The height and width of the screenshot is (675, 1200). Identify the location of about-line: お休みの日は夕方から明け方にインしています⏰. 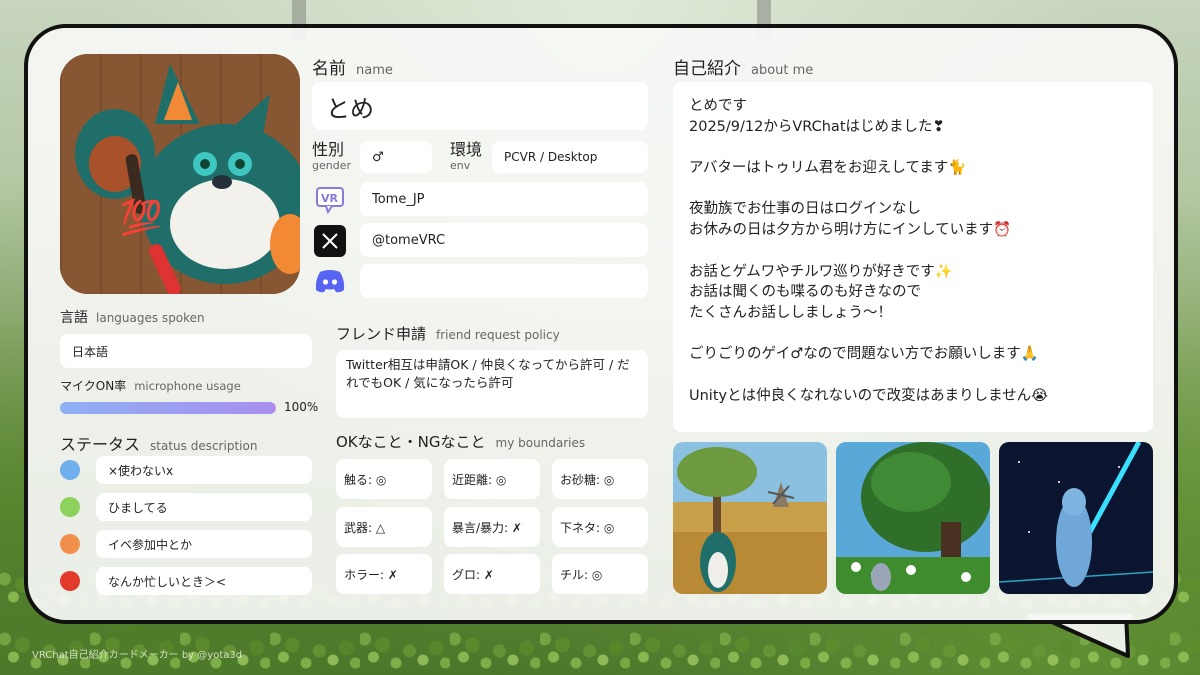
(850, 230).